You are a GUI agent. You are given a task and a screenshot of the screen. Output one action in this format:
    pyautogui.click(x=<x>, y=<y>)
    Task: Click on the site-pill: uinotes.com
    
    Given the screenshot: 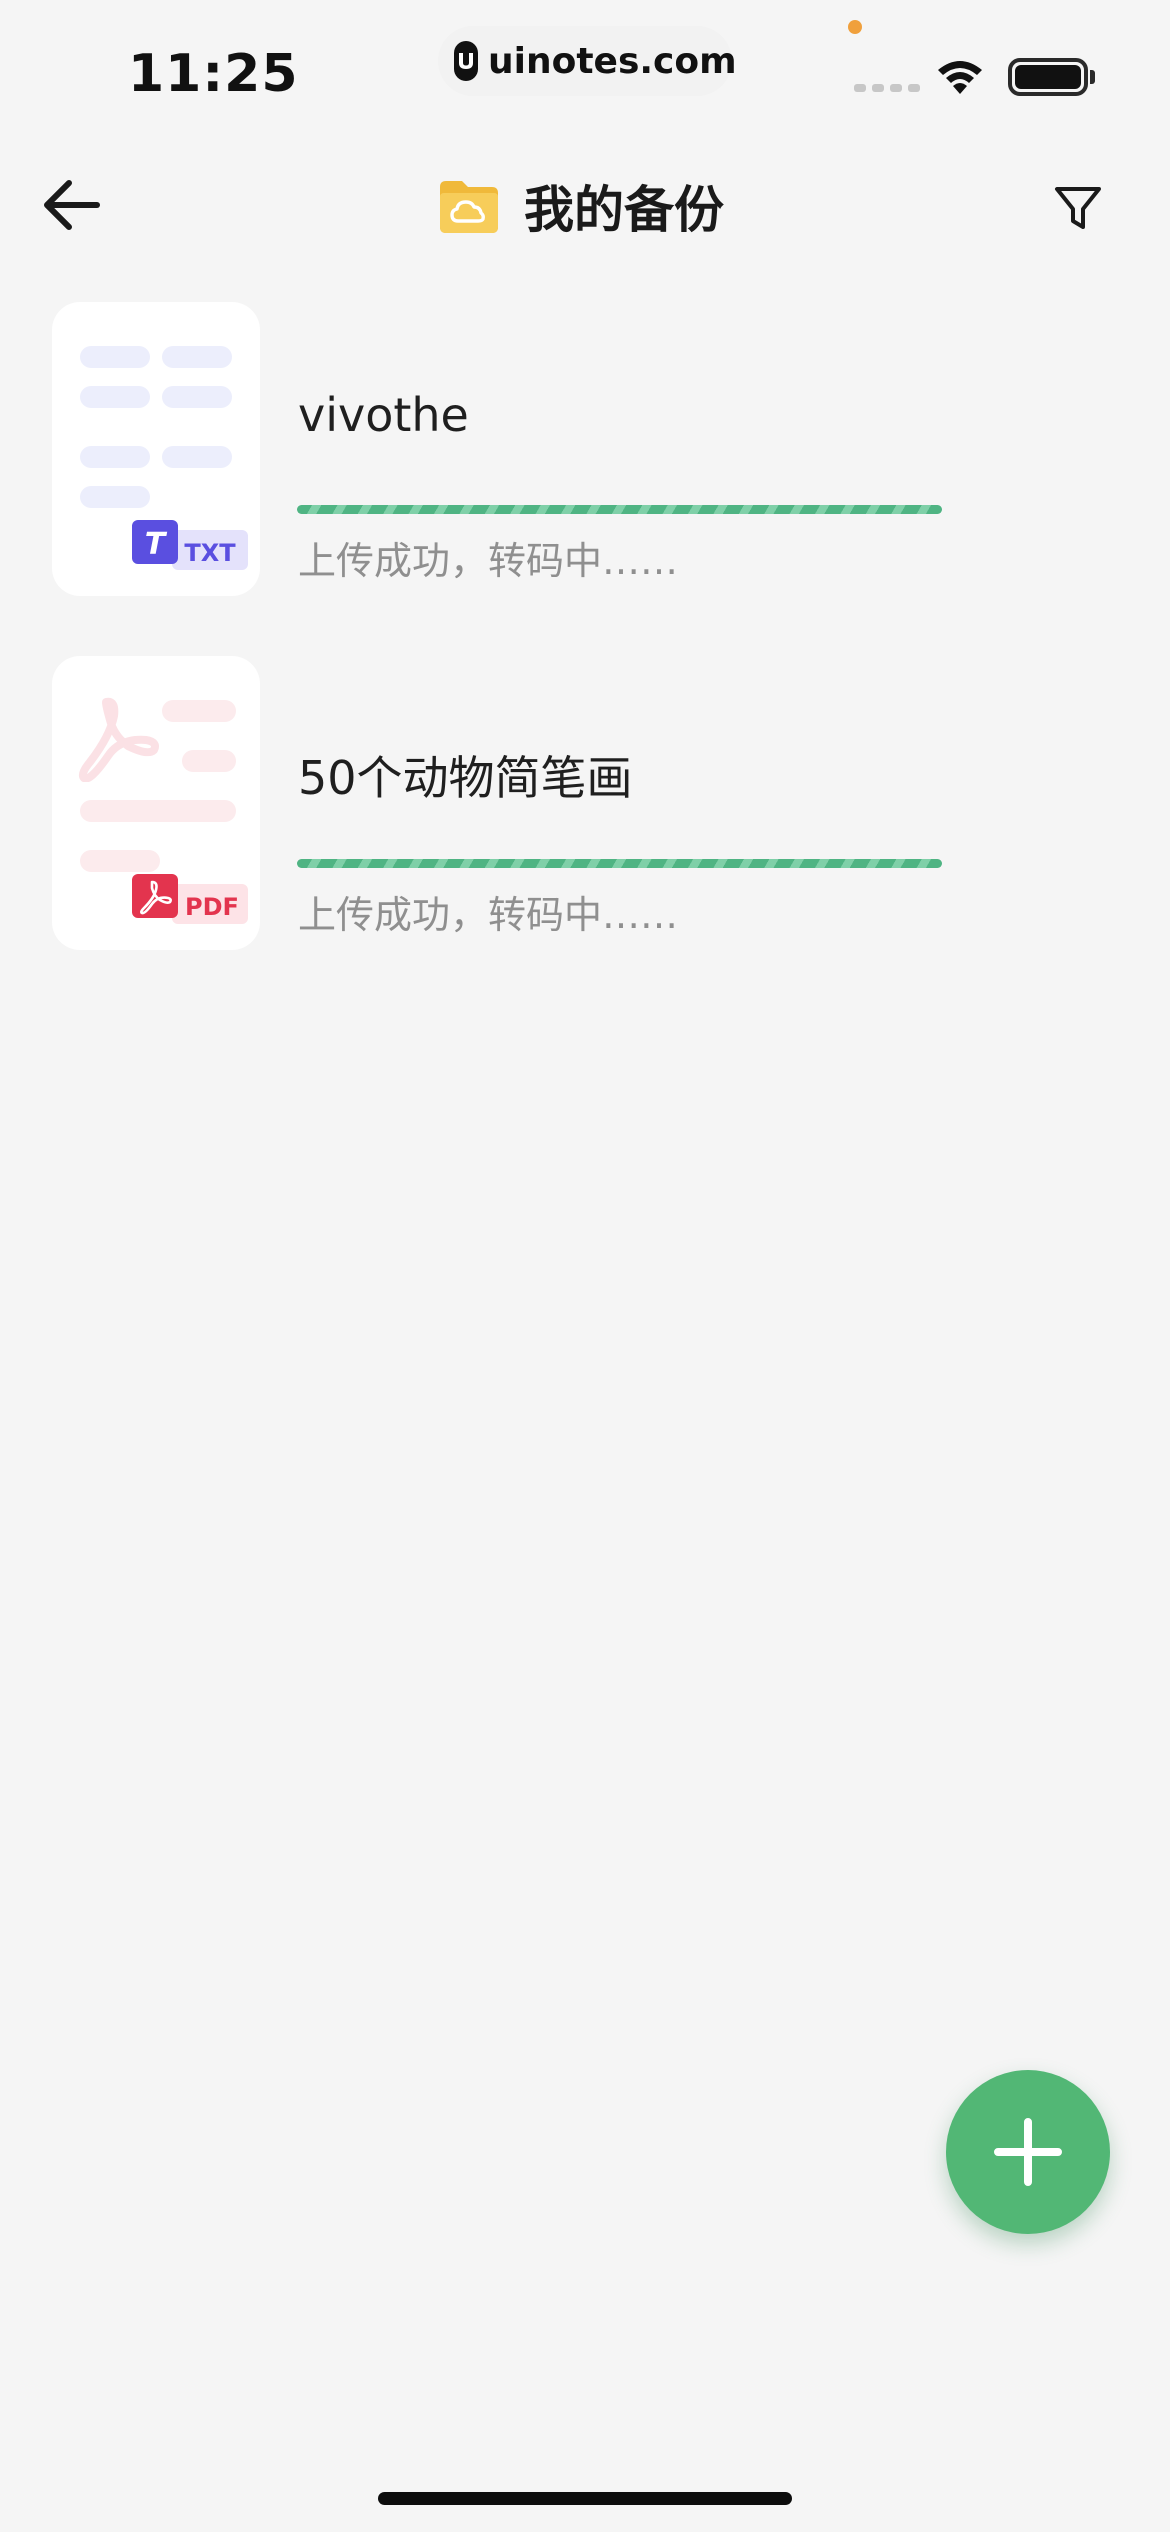 What is the action you would take?
    pyautogui.click(x=587, y=61)
    